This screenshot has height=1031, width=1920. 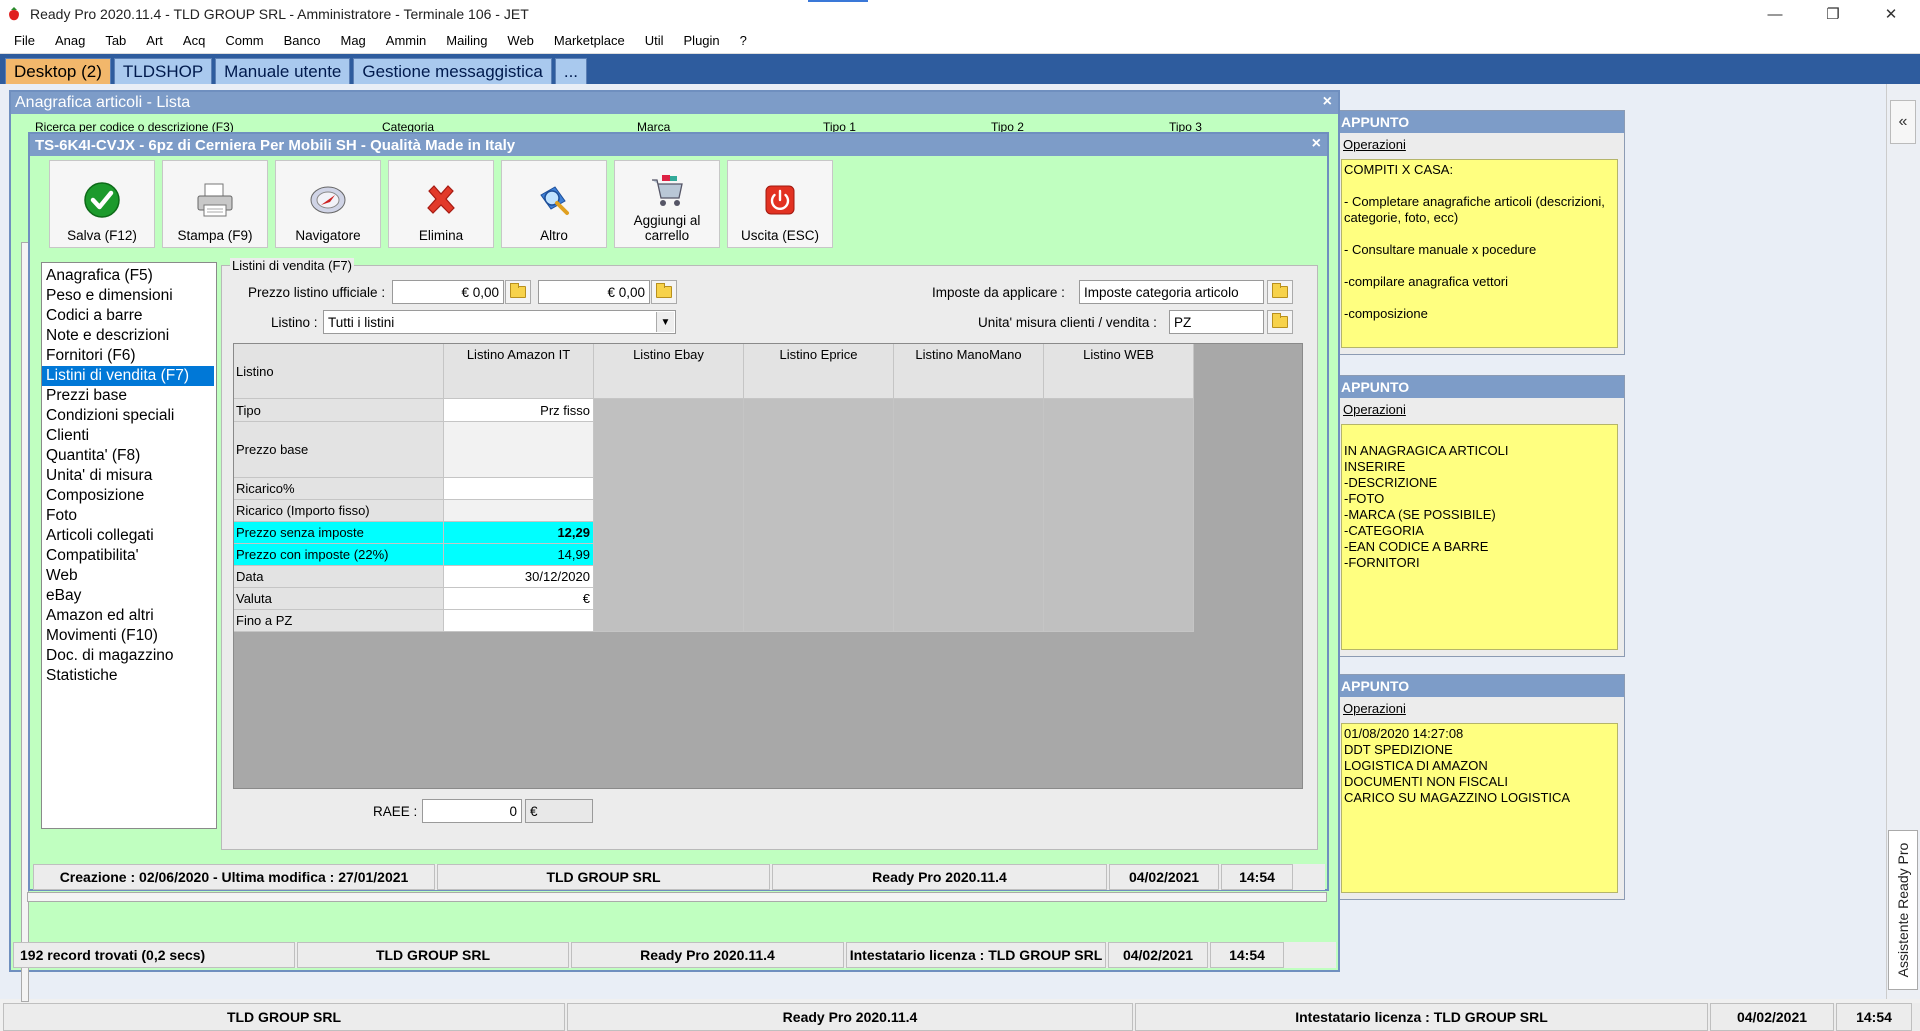 I want to click on menu-mag: Mag, so click(x=352, y=40).